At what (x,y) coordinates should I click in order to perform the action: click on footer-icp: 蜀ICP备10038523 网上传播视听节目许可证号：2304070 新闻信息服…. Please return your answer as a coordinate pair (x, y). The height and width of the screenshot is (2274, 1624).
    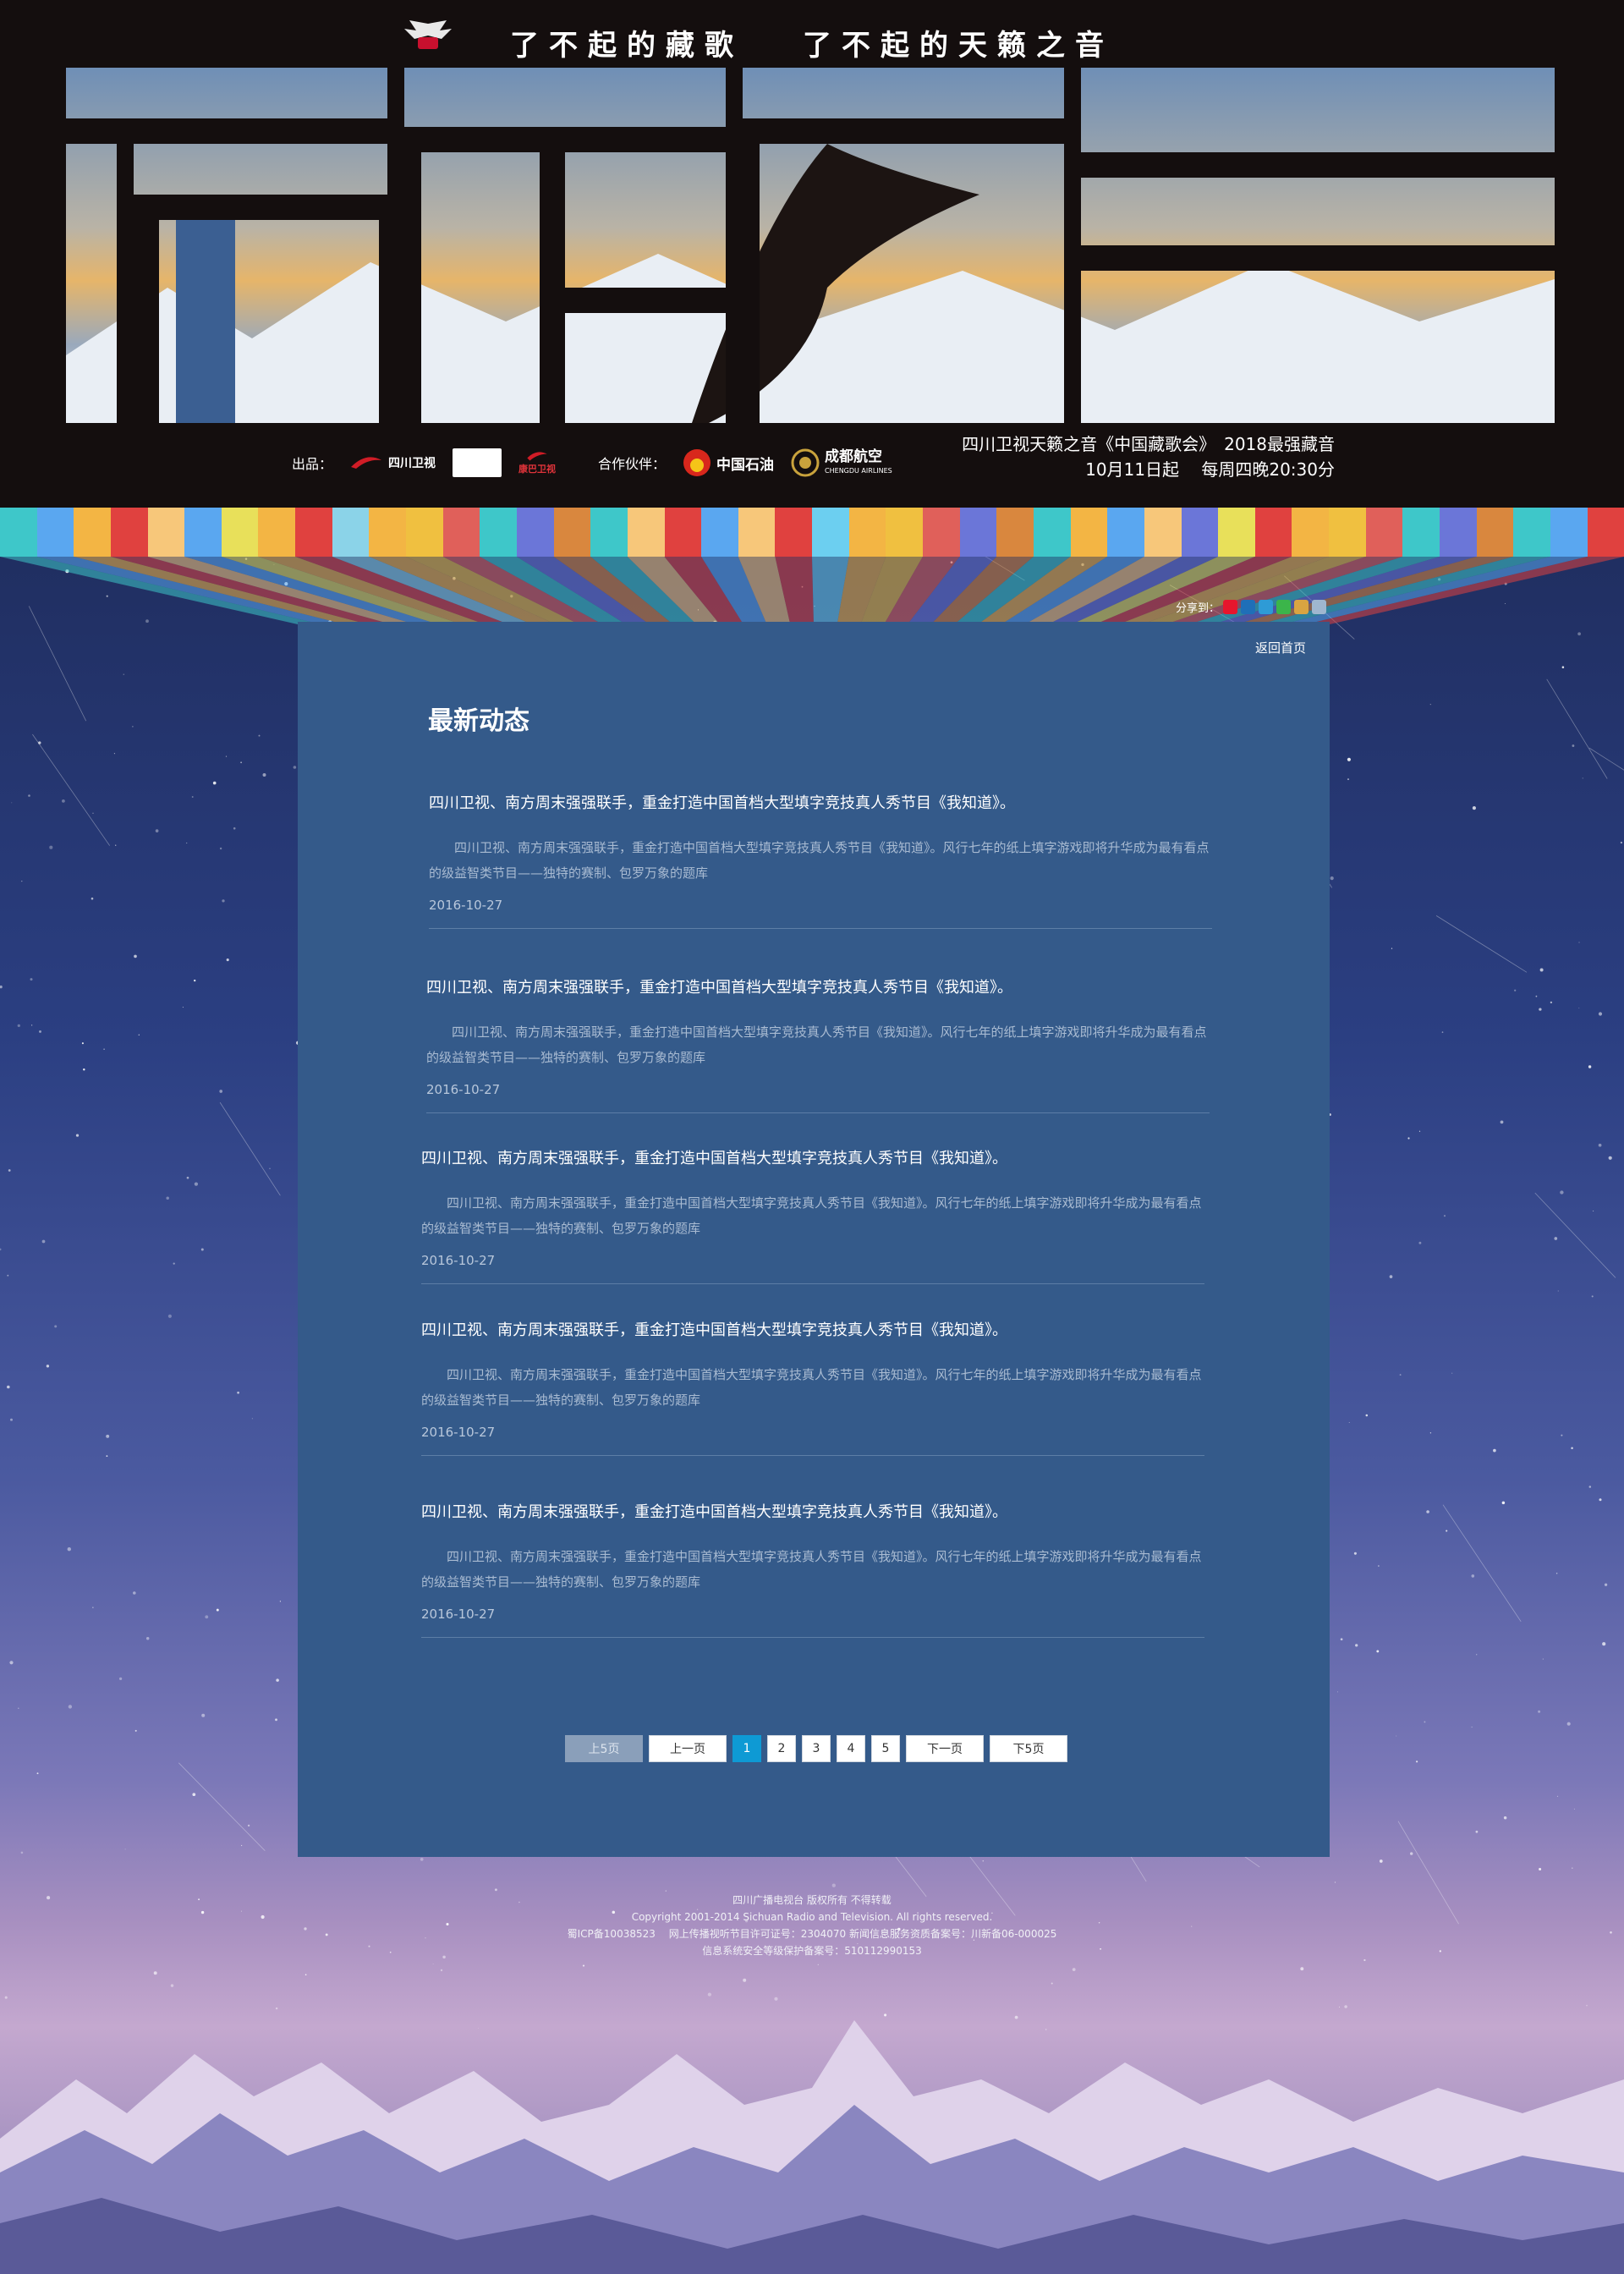
    Looking at the image, I should click on (812, 1934).